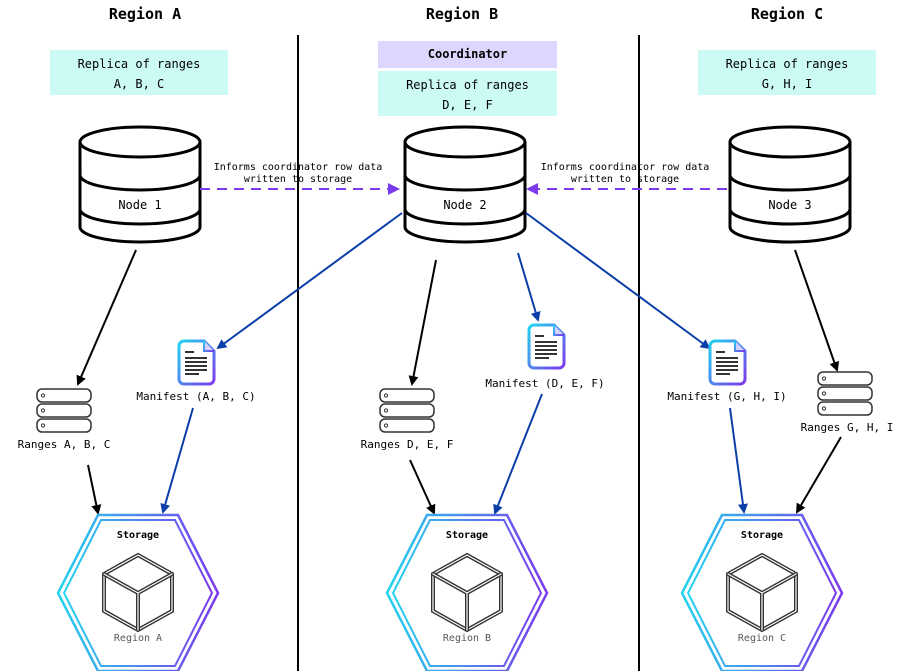 The height and width of the screenshot is (671, 910). I want to click on storage-region-c: Region C, so click(762, 638).